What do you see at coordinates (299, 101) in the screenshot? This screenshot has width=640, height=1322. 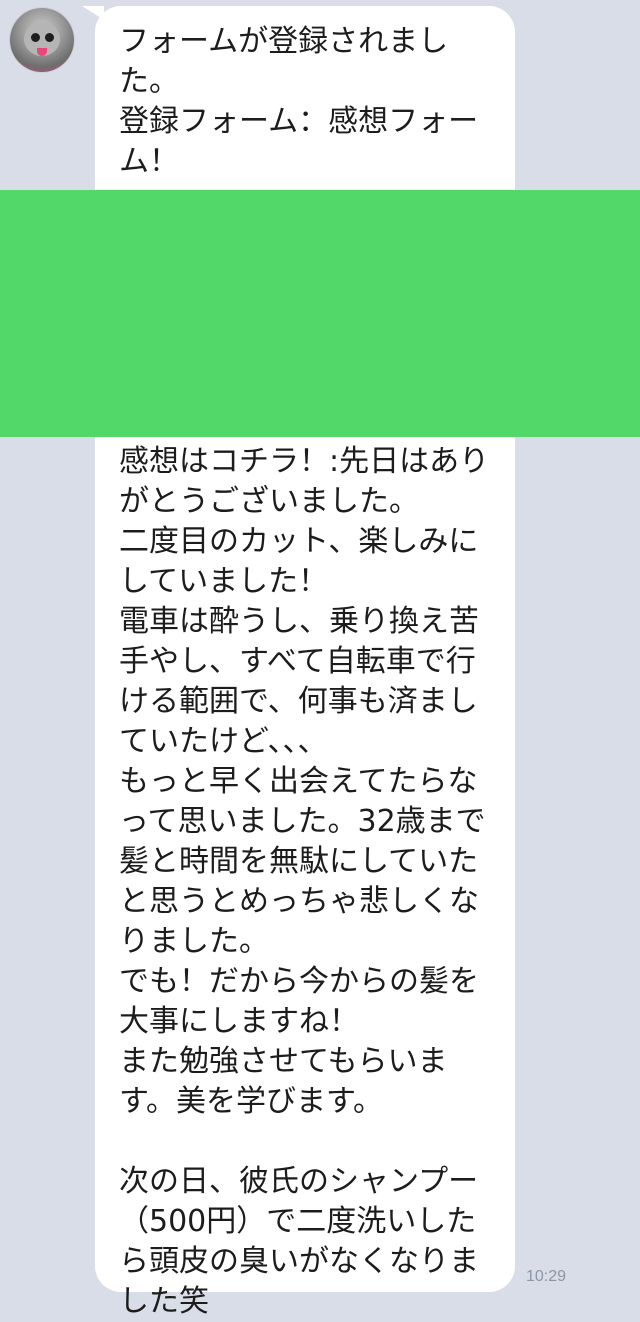 I see `message-text-top: フォームが登録されました。 登録フォーム：感想フォーム！` at bounding box center [299, 101].